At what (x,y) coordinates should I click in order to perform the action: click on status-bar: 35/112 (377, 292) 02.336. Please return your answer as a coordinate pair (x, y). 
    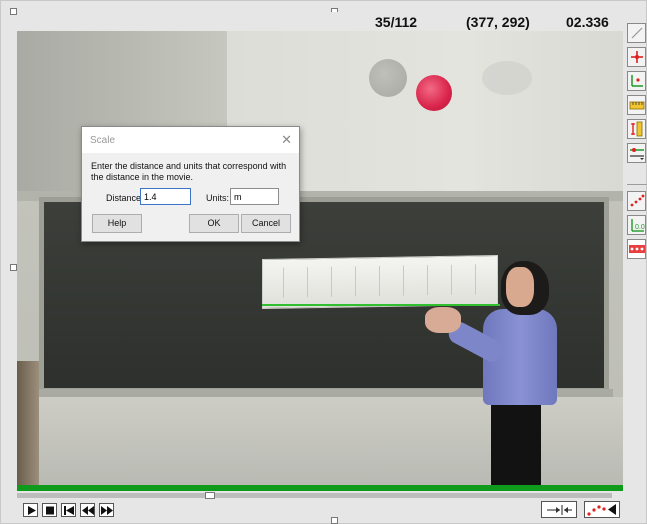
    Looking at the image, I should click on (320, 22).